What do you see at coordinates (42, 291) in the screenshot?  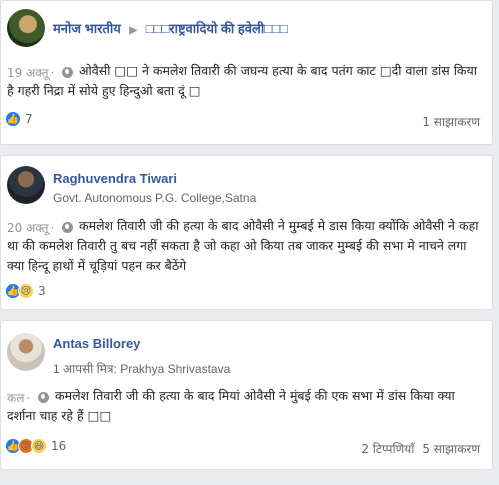 I see `reaction-count: 3` at bounding box center [42, 291].